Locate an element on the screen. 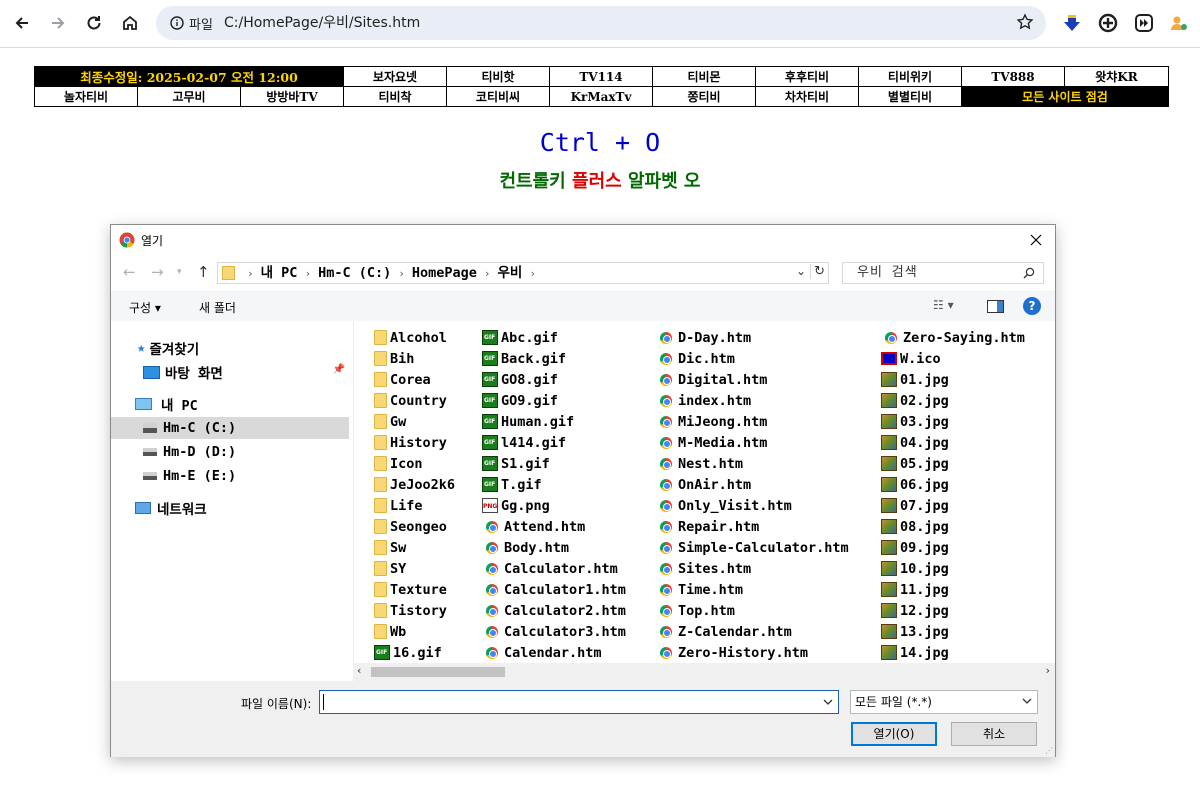 This screenshot has width=1200, height=800. file-item: 14.jpg is located at coordinates (953, 652).